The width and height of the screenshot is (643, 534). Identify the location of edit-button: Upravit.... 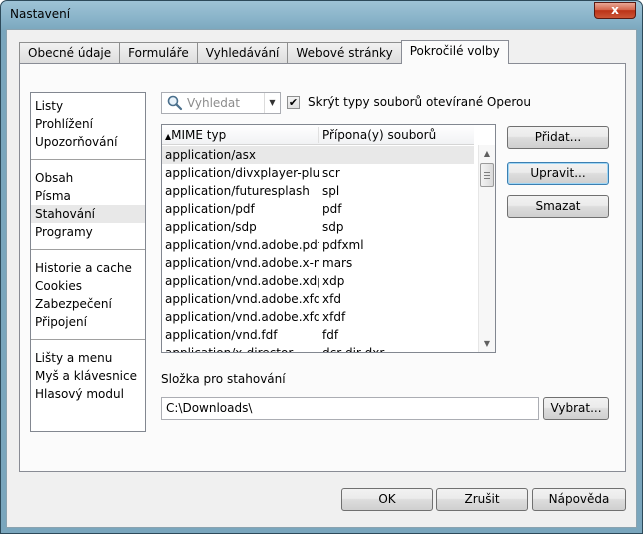
(558, 173).